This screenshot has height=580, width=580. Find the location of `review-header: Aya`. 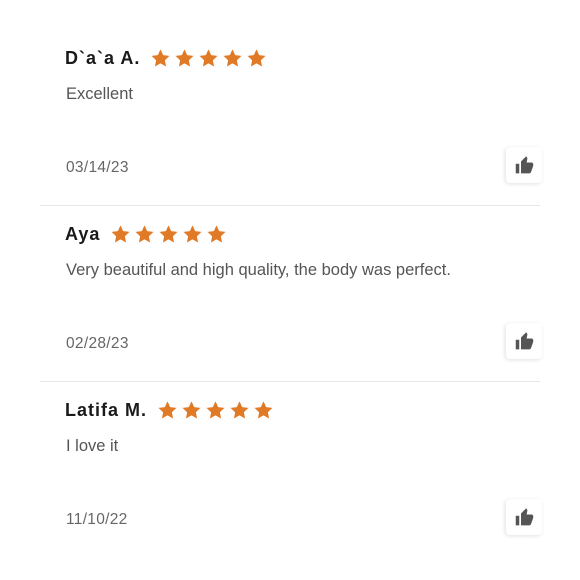

review-header: Aya is located at coordinates (146, 234).